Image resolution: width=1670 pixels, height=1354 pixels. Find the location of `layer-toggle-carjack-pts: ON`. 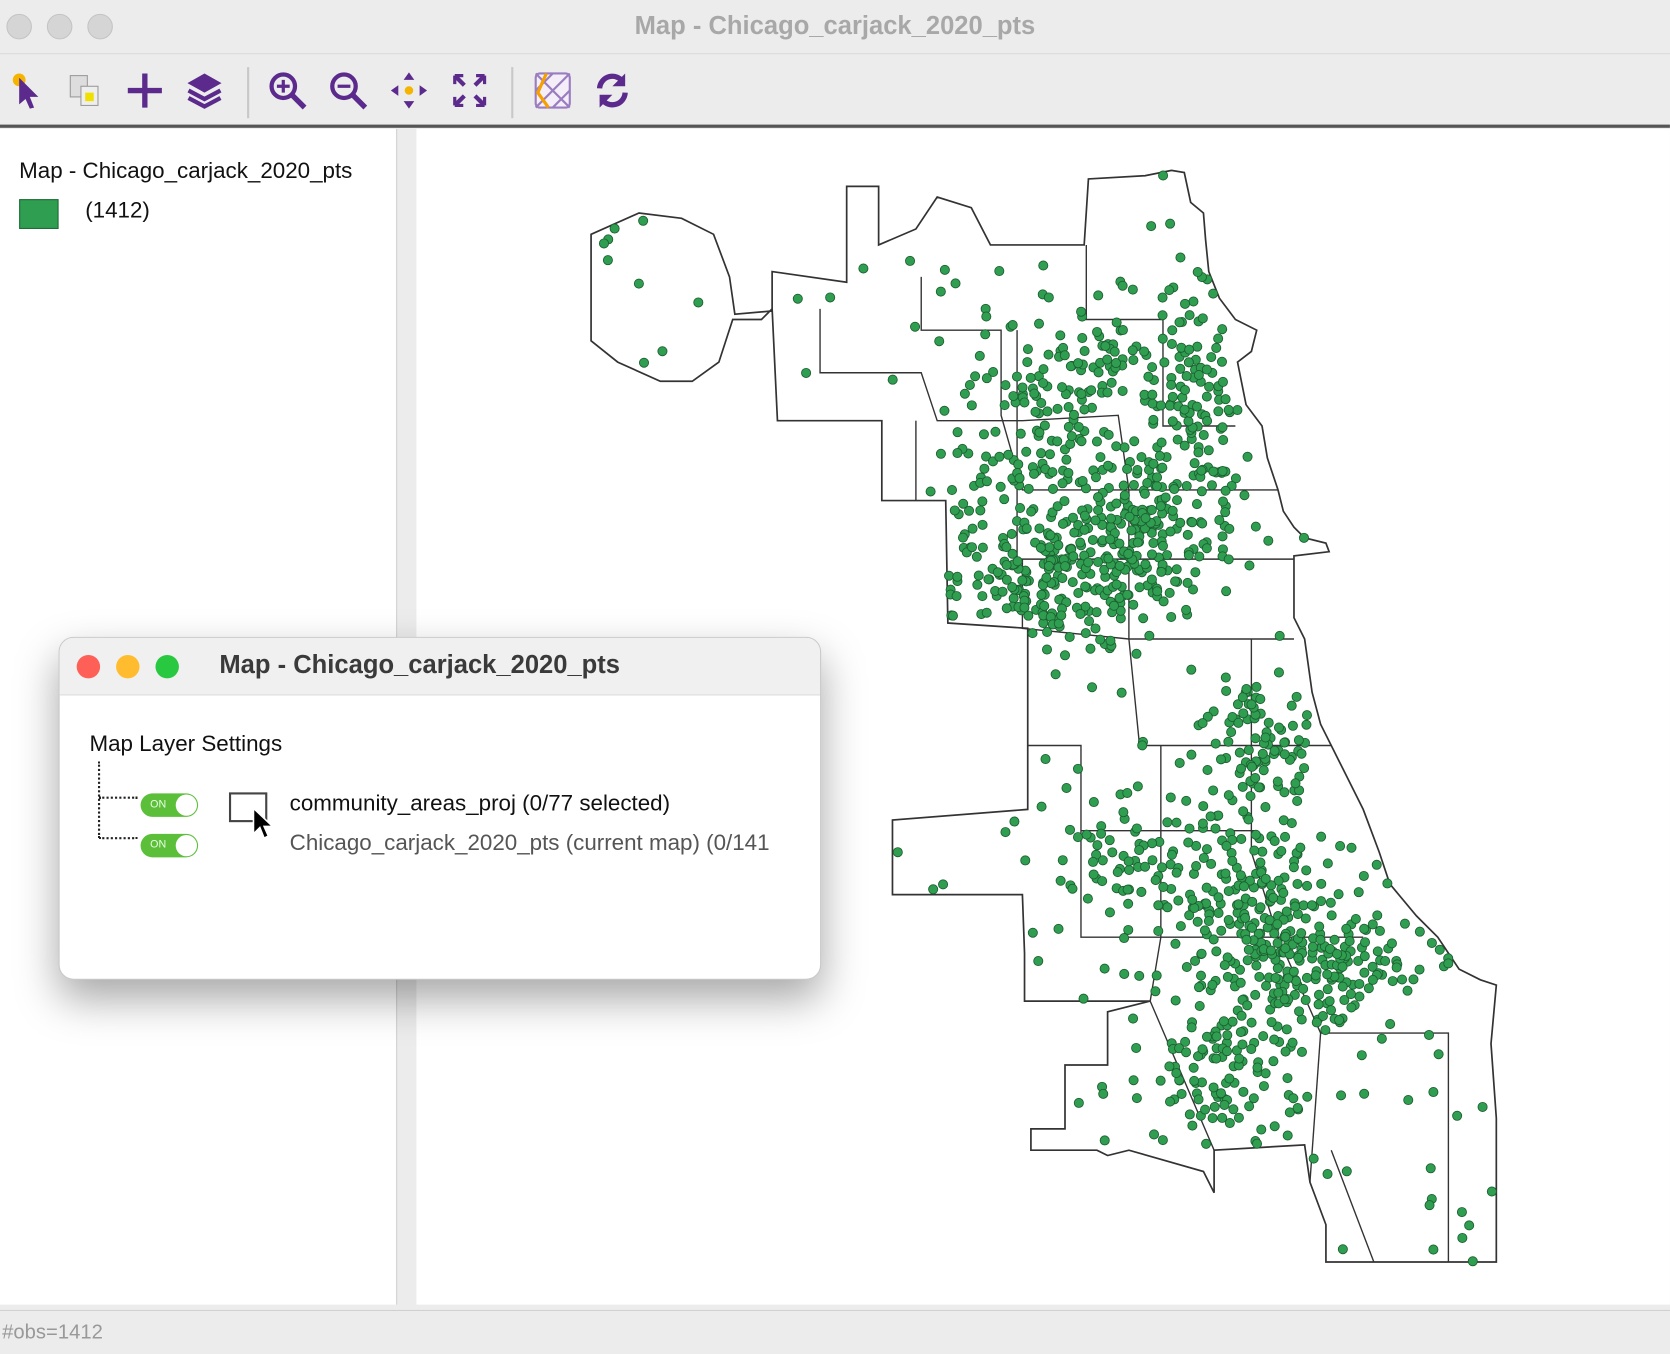

layer-toggle-carjack-pts: ON is located at coordinates (169, 845).